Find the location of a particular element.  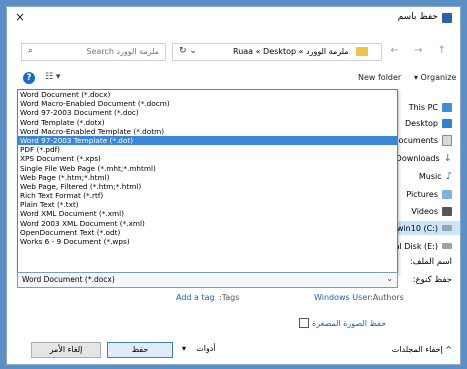

videos-icon is located at coordinates (447, 211).